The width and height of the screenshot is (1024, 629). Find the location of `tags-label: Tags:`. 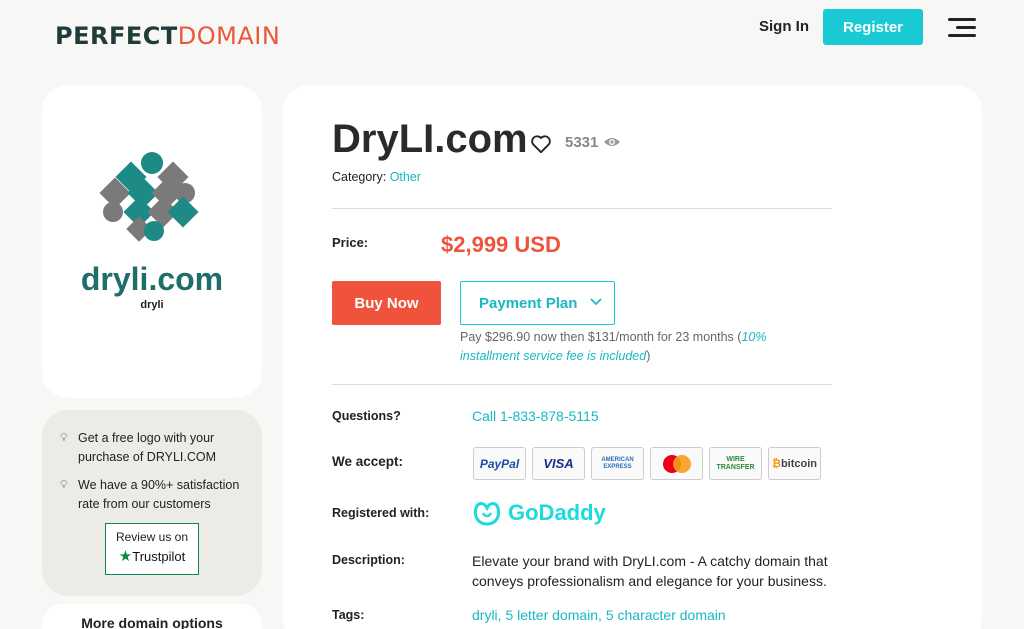

tags-label: Tags: is located at coordinates (348, 615).